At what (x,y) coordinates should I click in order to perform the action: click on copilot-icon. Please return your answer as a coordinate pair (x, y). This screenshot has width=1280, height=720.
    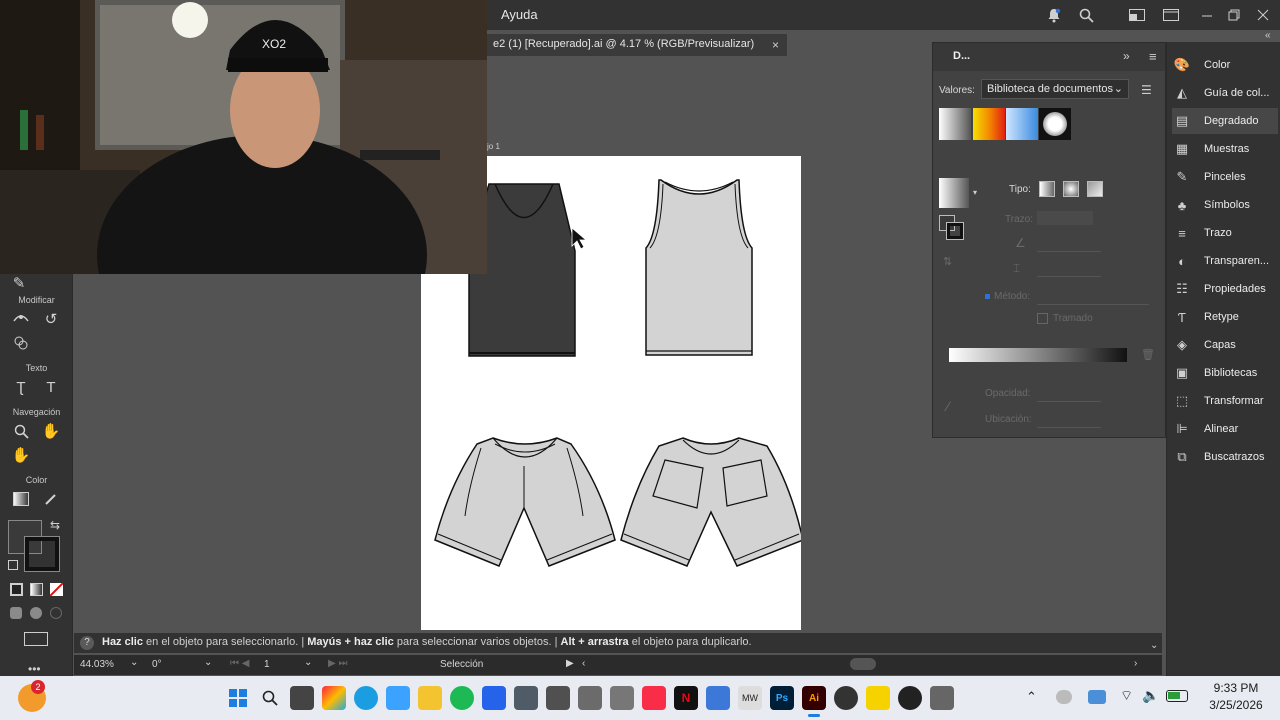
    Looking at the image, I should click on (334, 698).